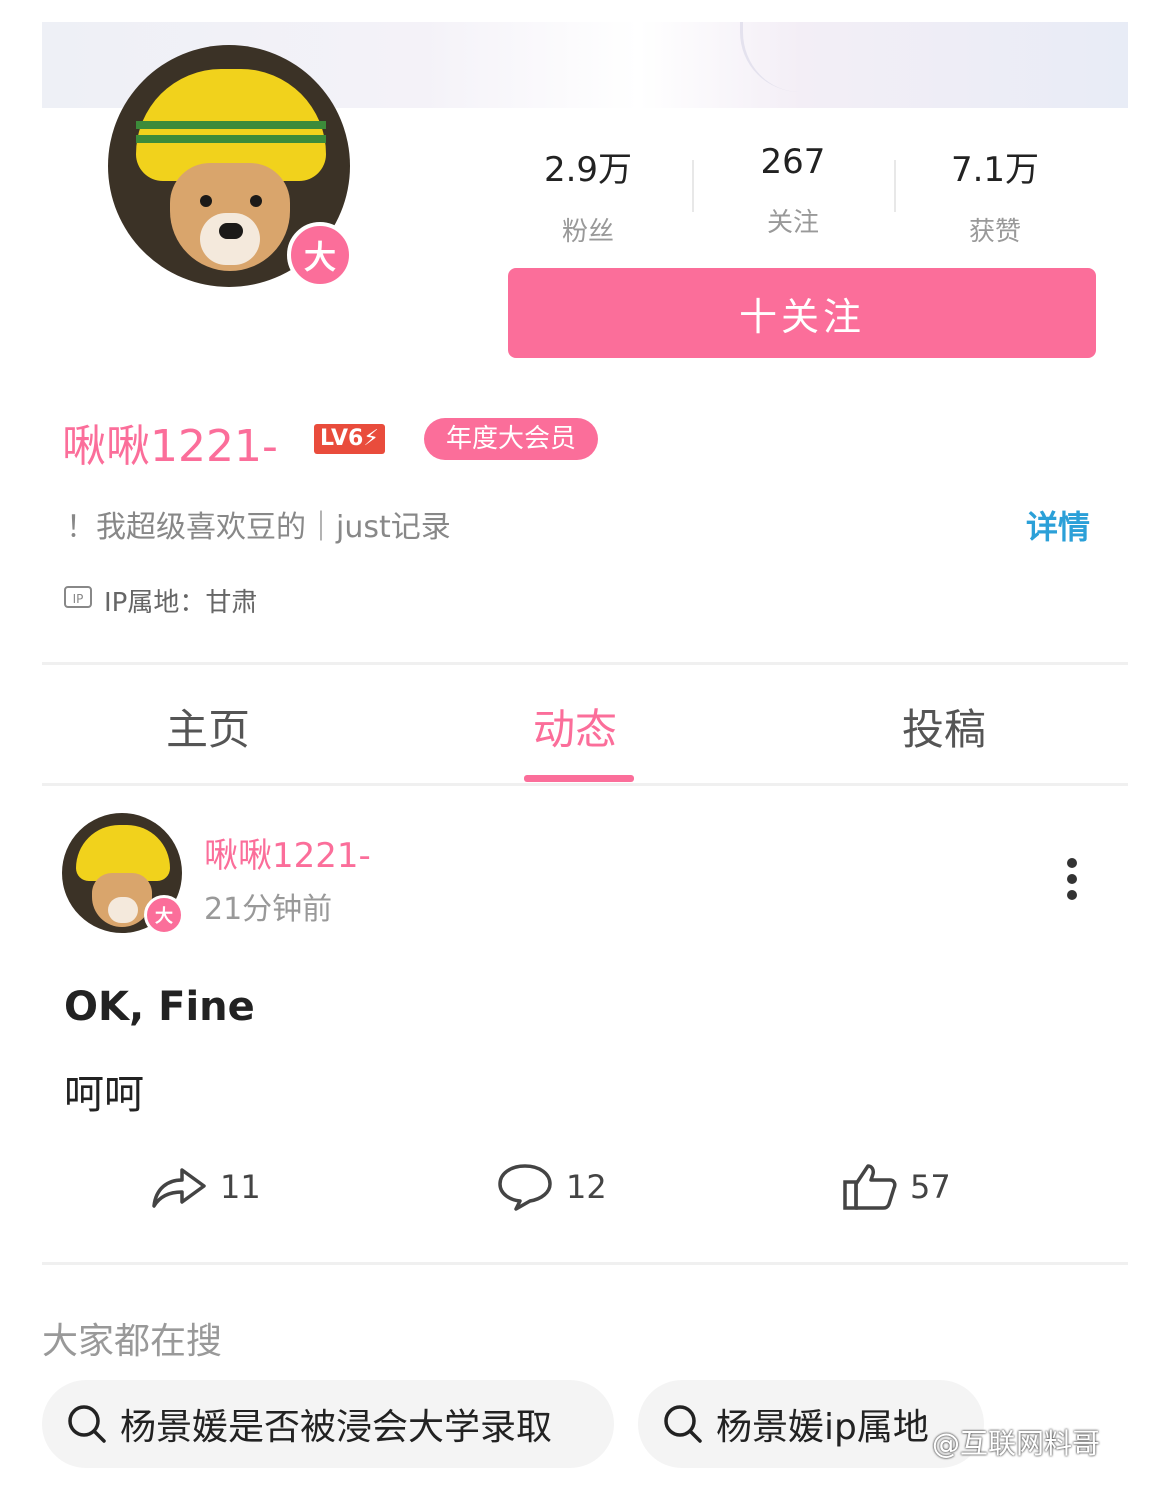 The height and width of the screenshot is (1486, 1169). What do you see at coordinates (579, 778) in the screenshot?
I see `active-tab-indicator` at bounding box center [579, 778].